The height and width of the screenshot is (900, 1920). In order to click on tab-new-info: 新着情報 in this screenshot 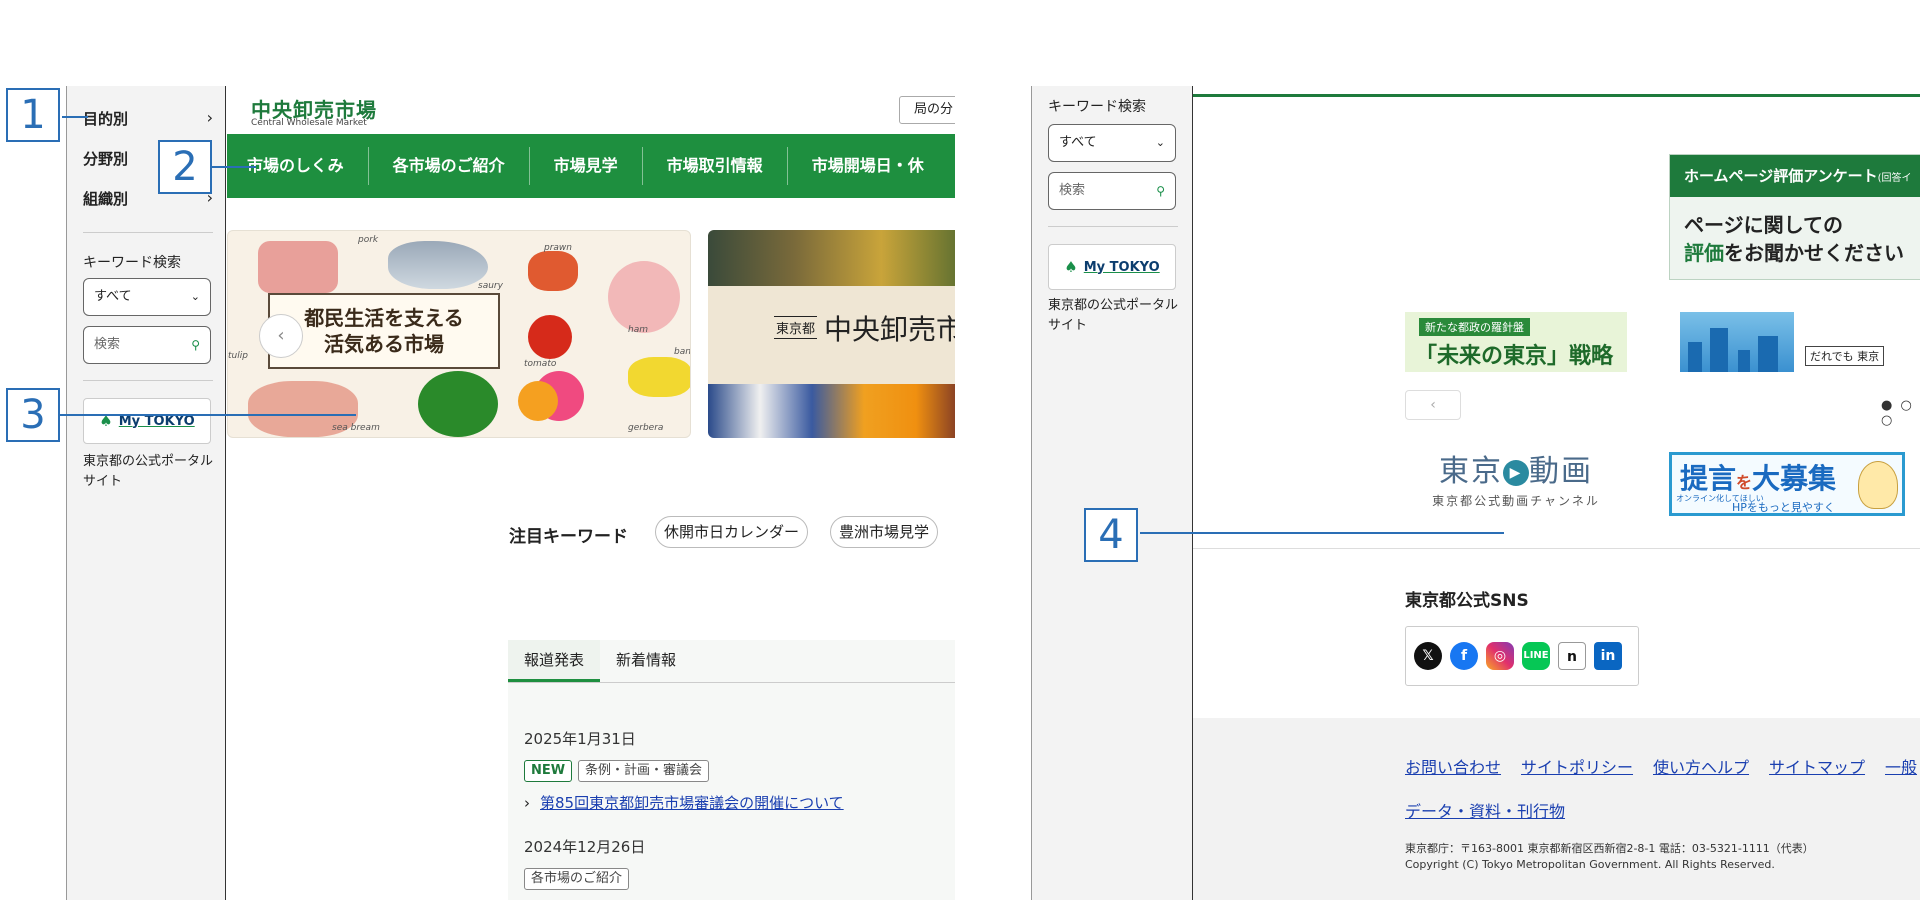, I will do `click(646, 661)`.